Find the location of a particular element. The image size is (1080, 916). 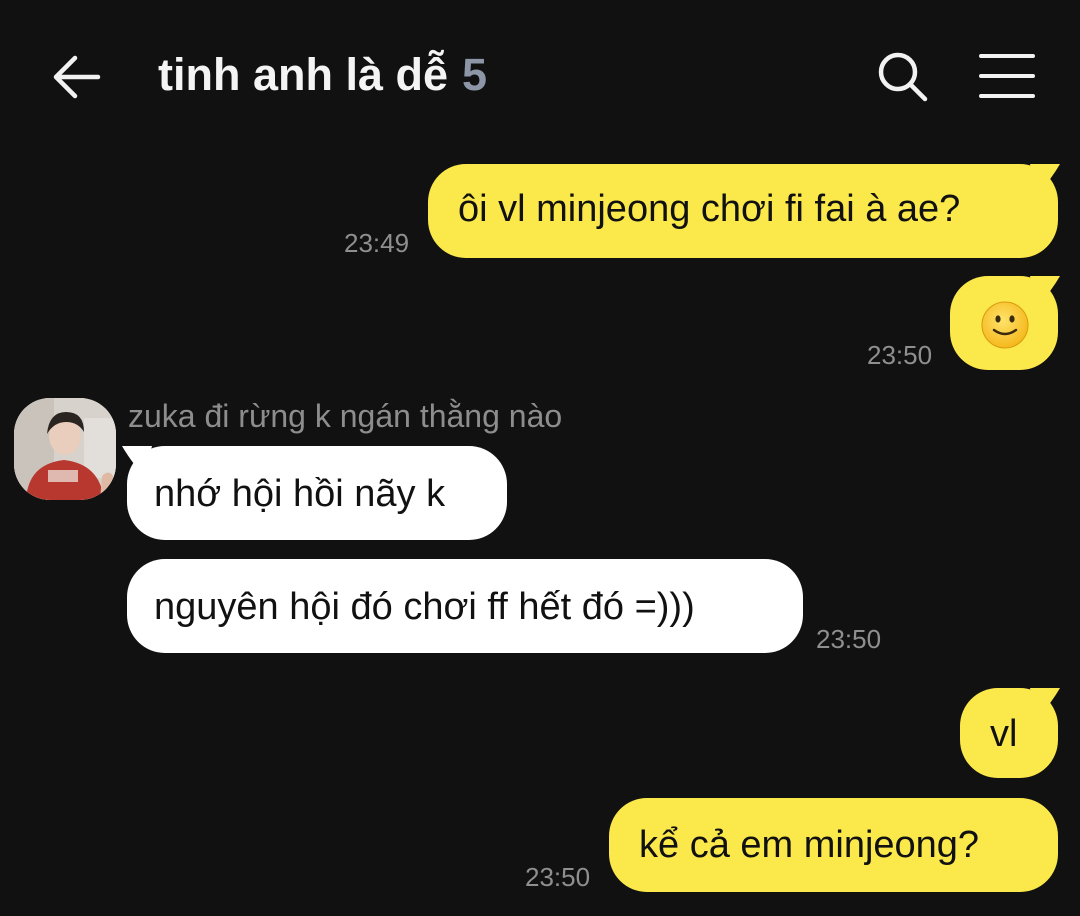

message-timestamp: 23:49 is located at coordinates (377, 243).